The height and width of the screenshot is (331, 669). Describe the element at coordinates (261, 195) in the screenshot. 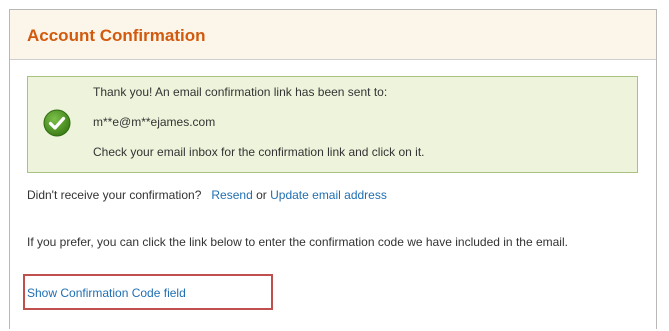

I see `or-text: or` at that location.